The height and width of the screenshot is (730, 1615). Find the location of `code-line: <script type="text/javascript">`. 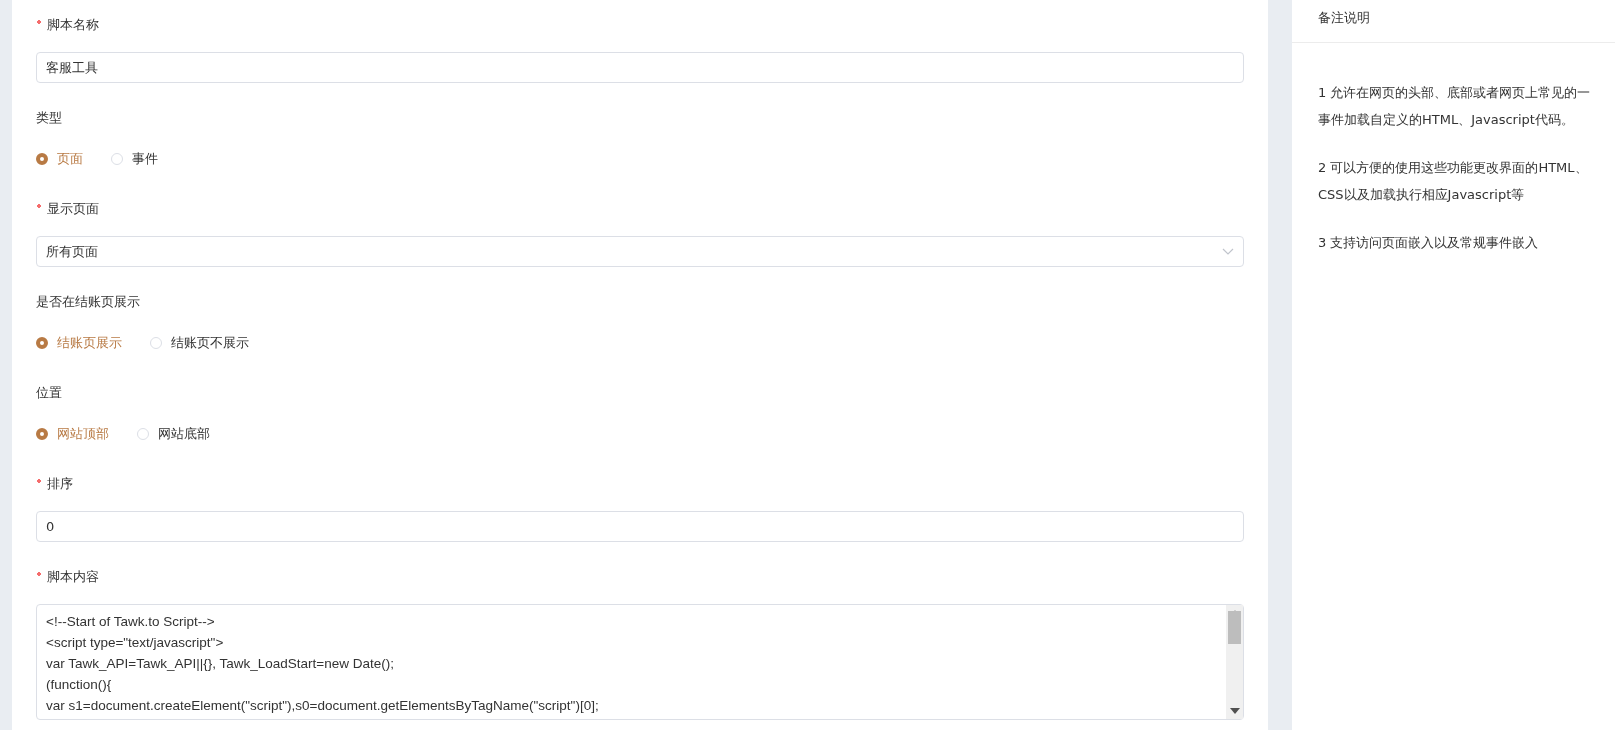

code-line: <script type="text/javascript"> is located at coordinates (135, 643).